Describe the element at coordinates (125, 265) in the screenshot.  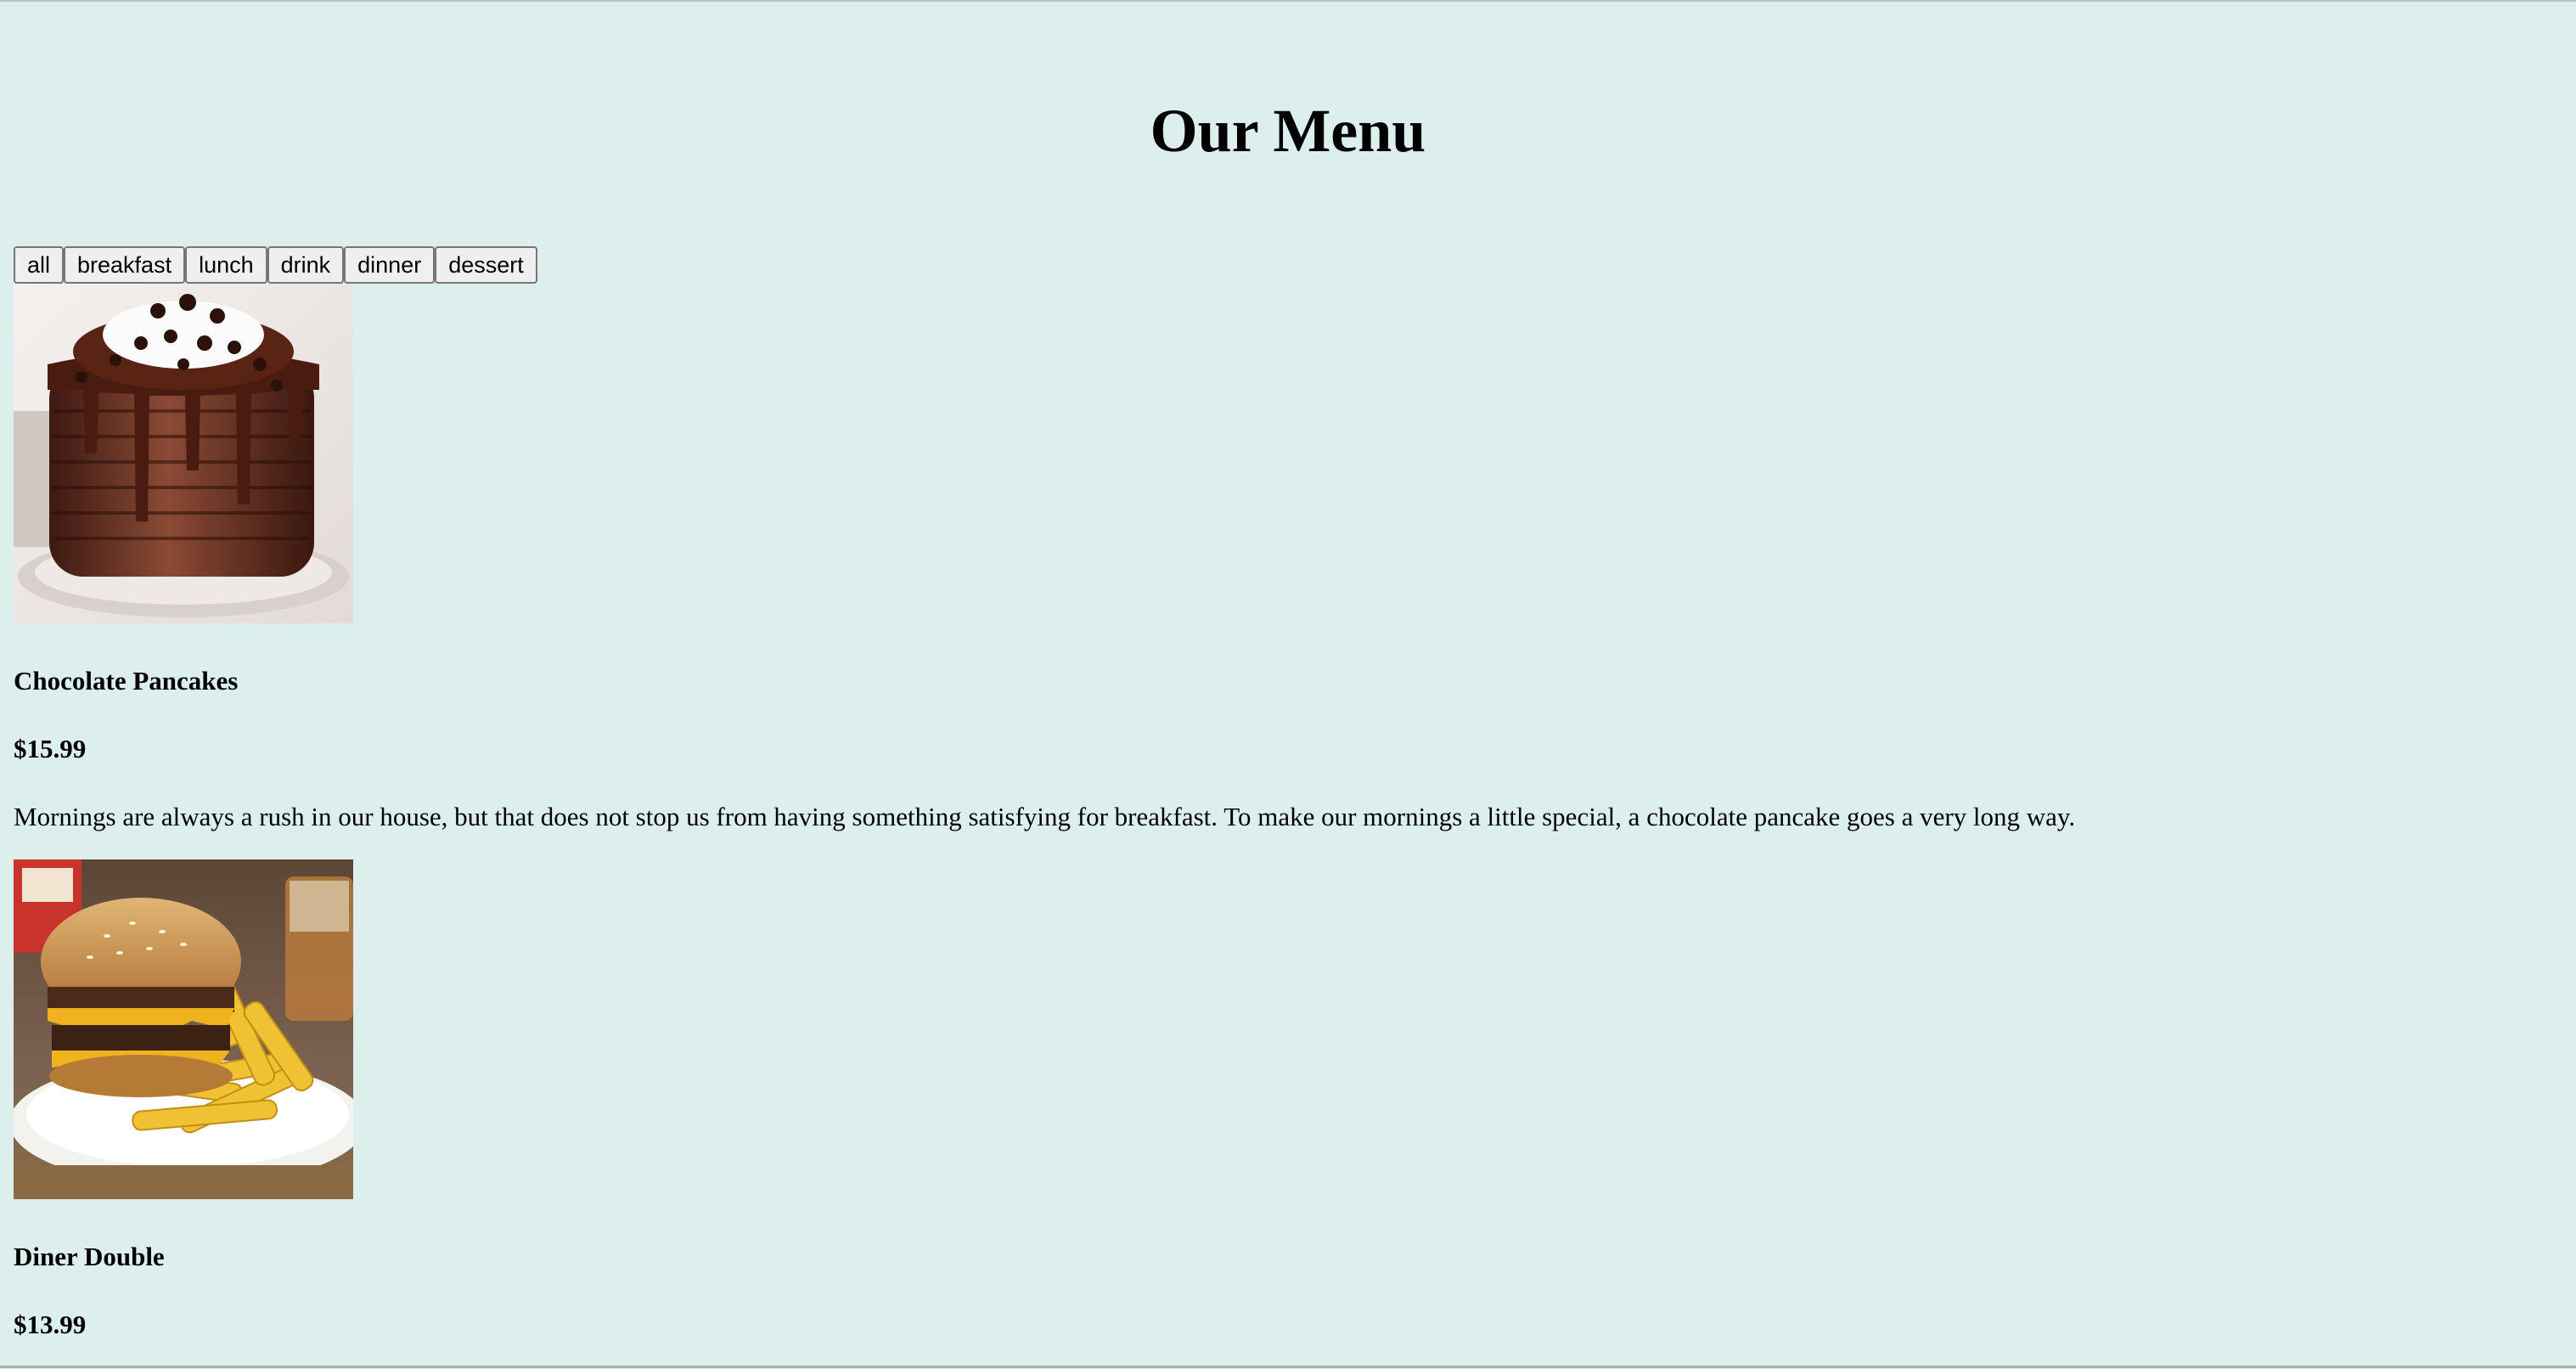
I see `filter-breakfast-button: breakfast` at that location.